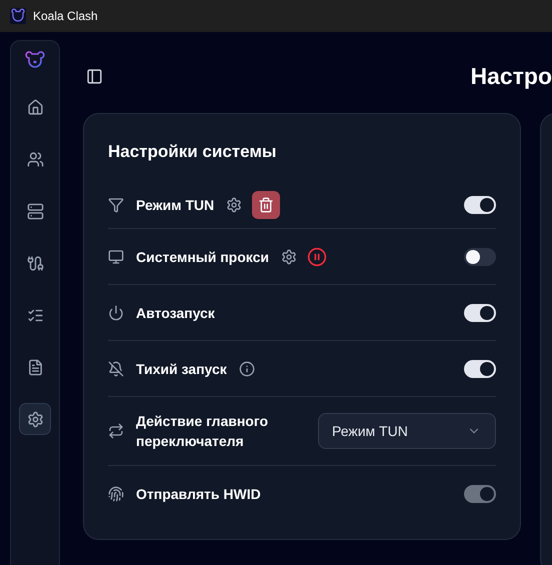  What do you see at coordinates (175, 205) in the screenshot?
I see `setting-label: Режим TUN` at bounding box center [175, 205].